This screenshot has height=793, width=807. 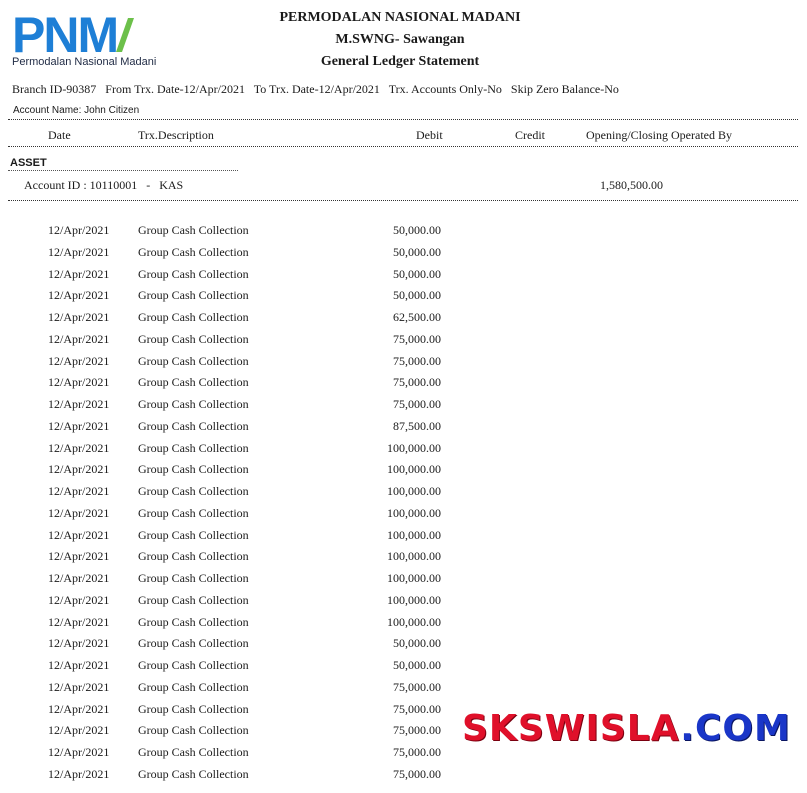 I want to click on report-title: General Ledger Statement, so click(x=400, y=61).